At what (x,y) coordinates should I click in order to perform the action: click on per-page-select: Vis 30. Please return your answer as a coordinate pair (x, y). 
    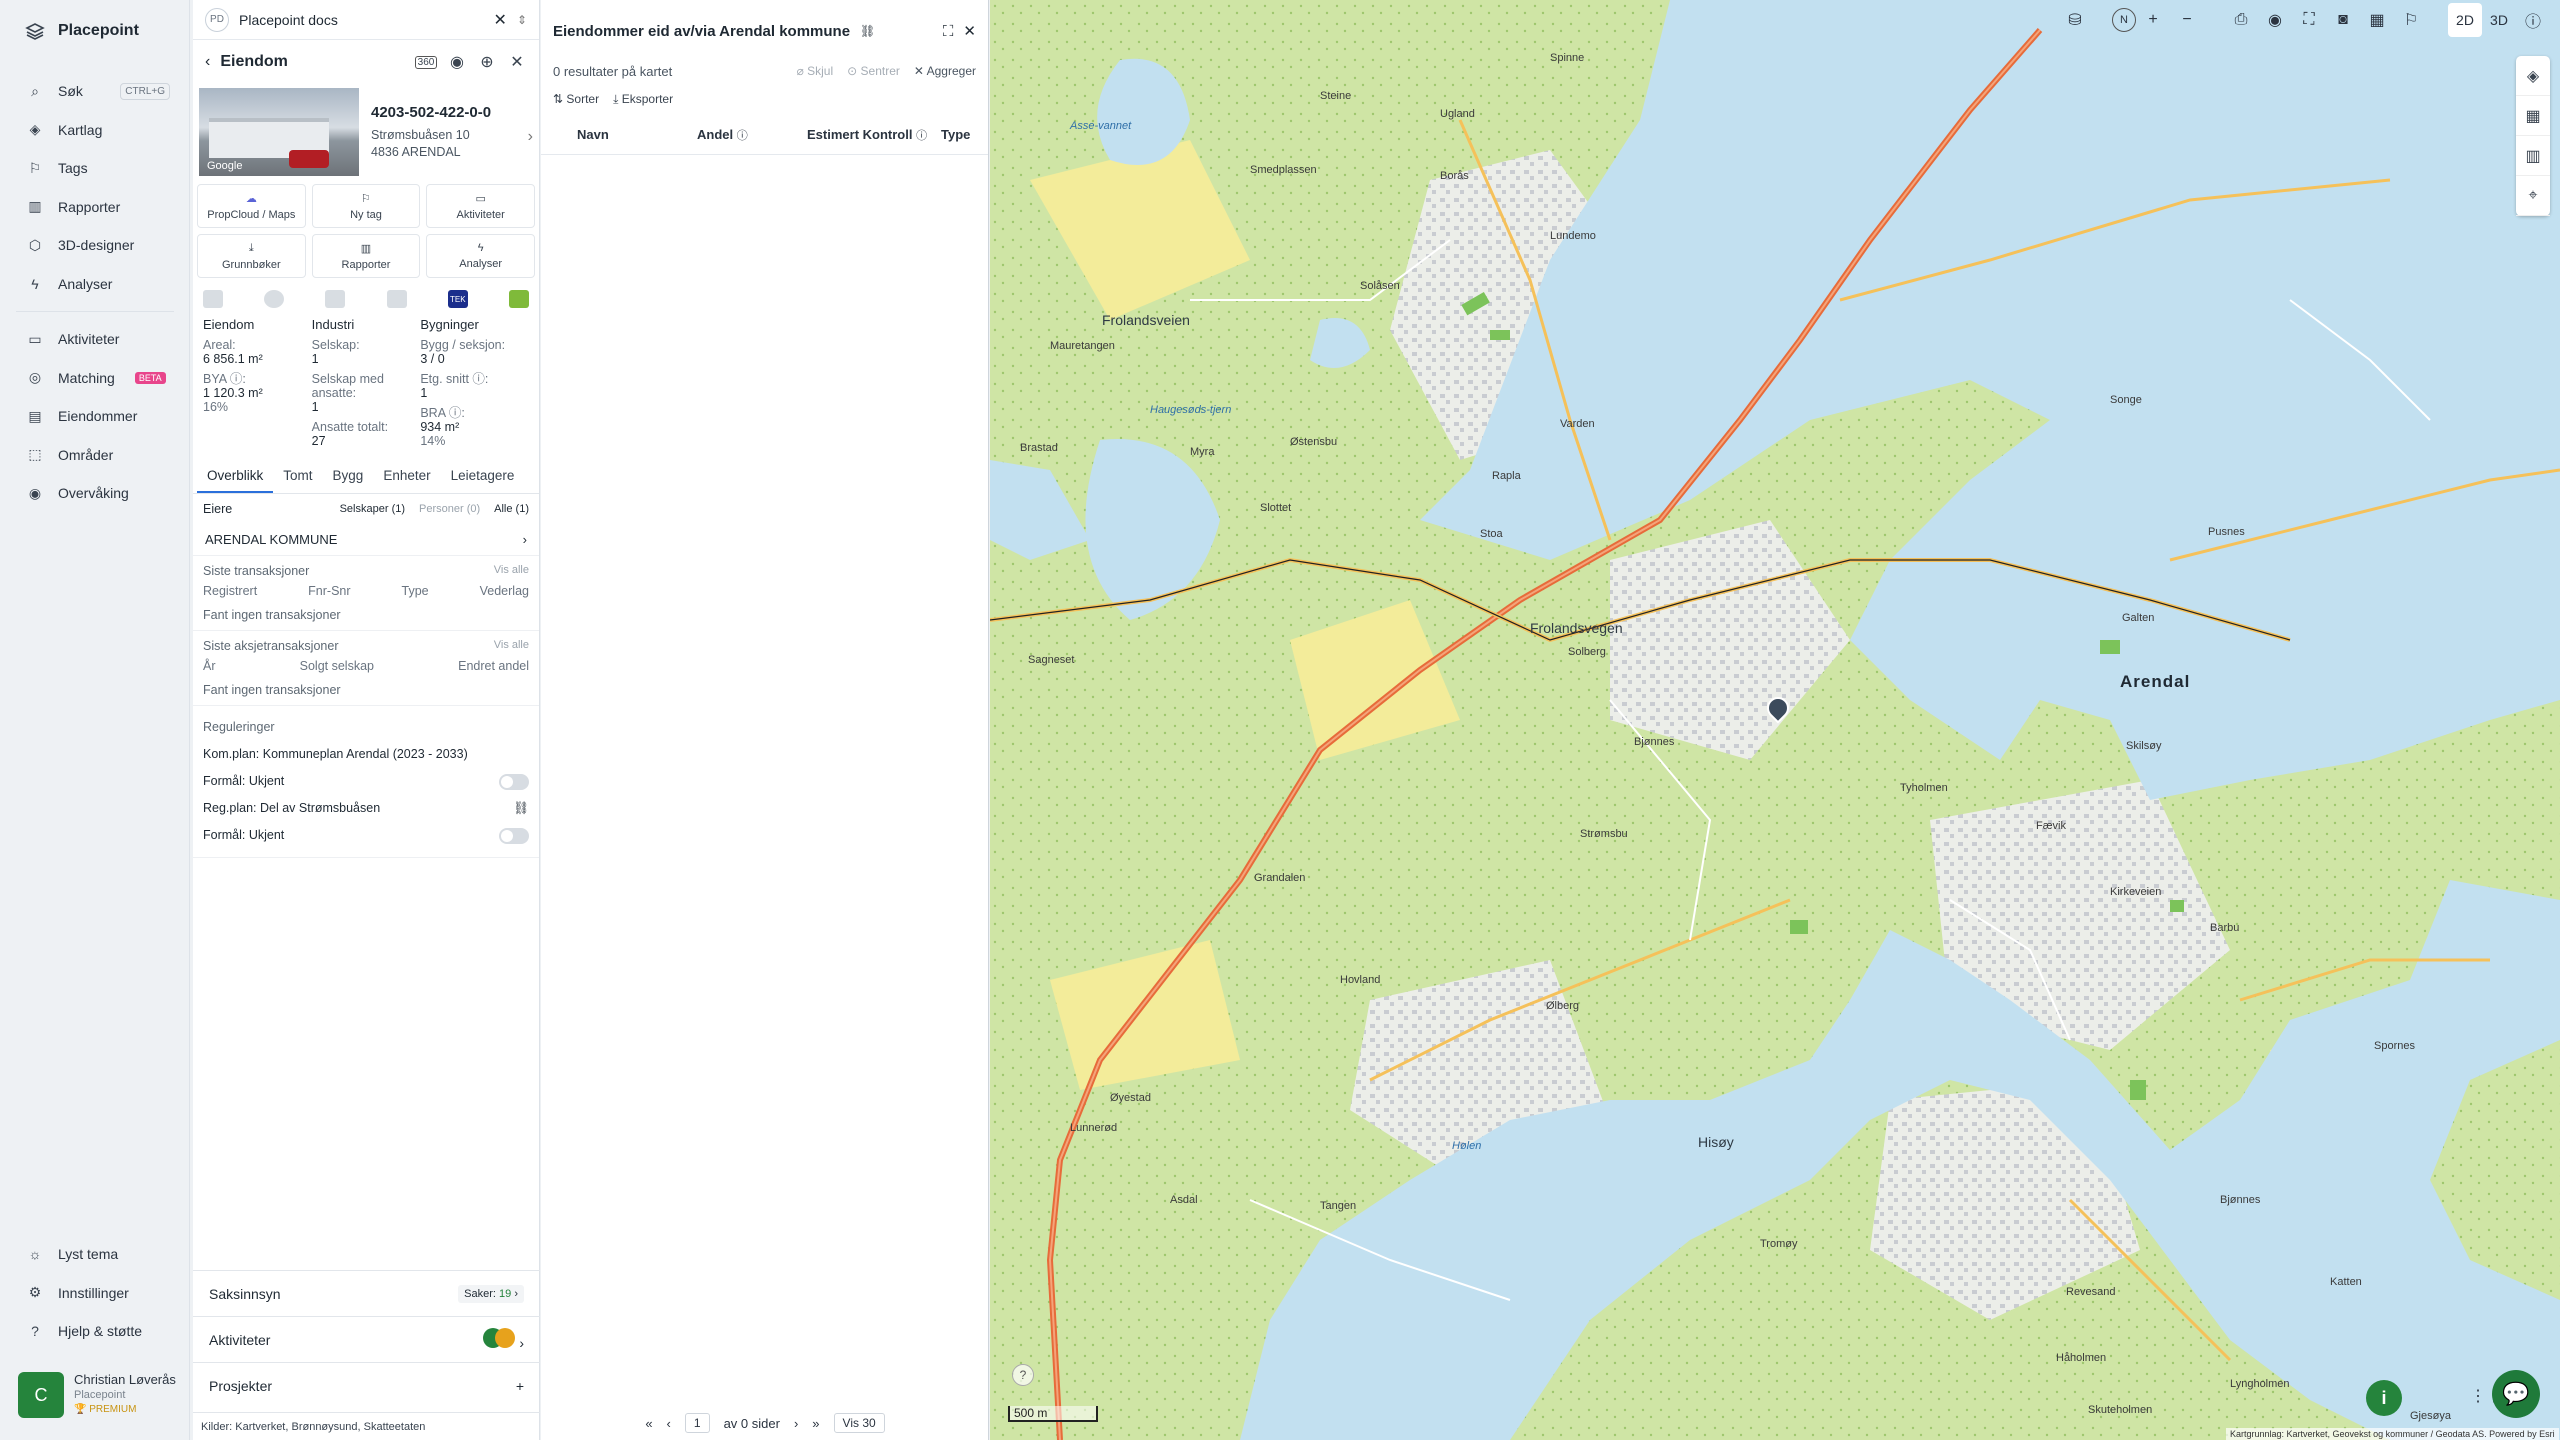
    Looking at the image, I should click on (859, 1423).